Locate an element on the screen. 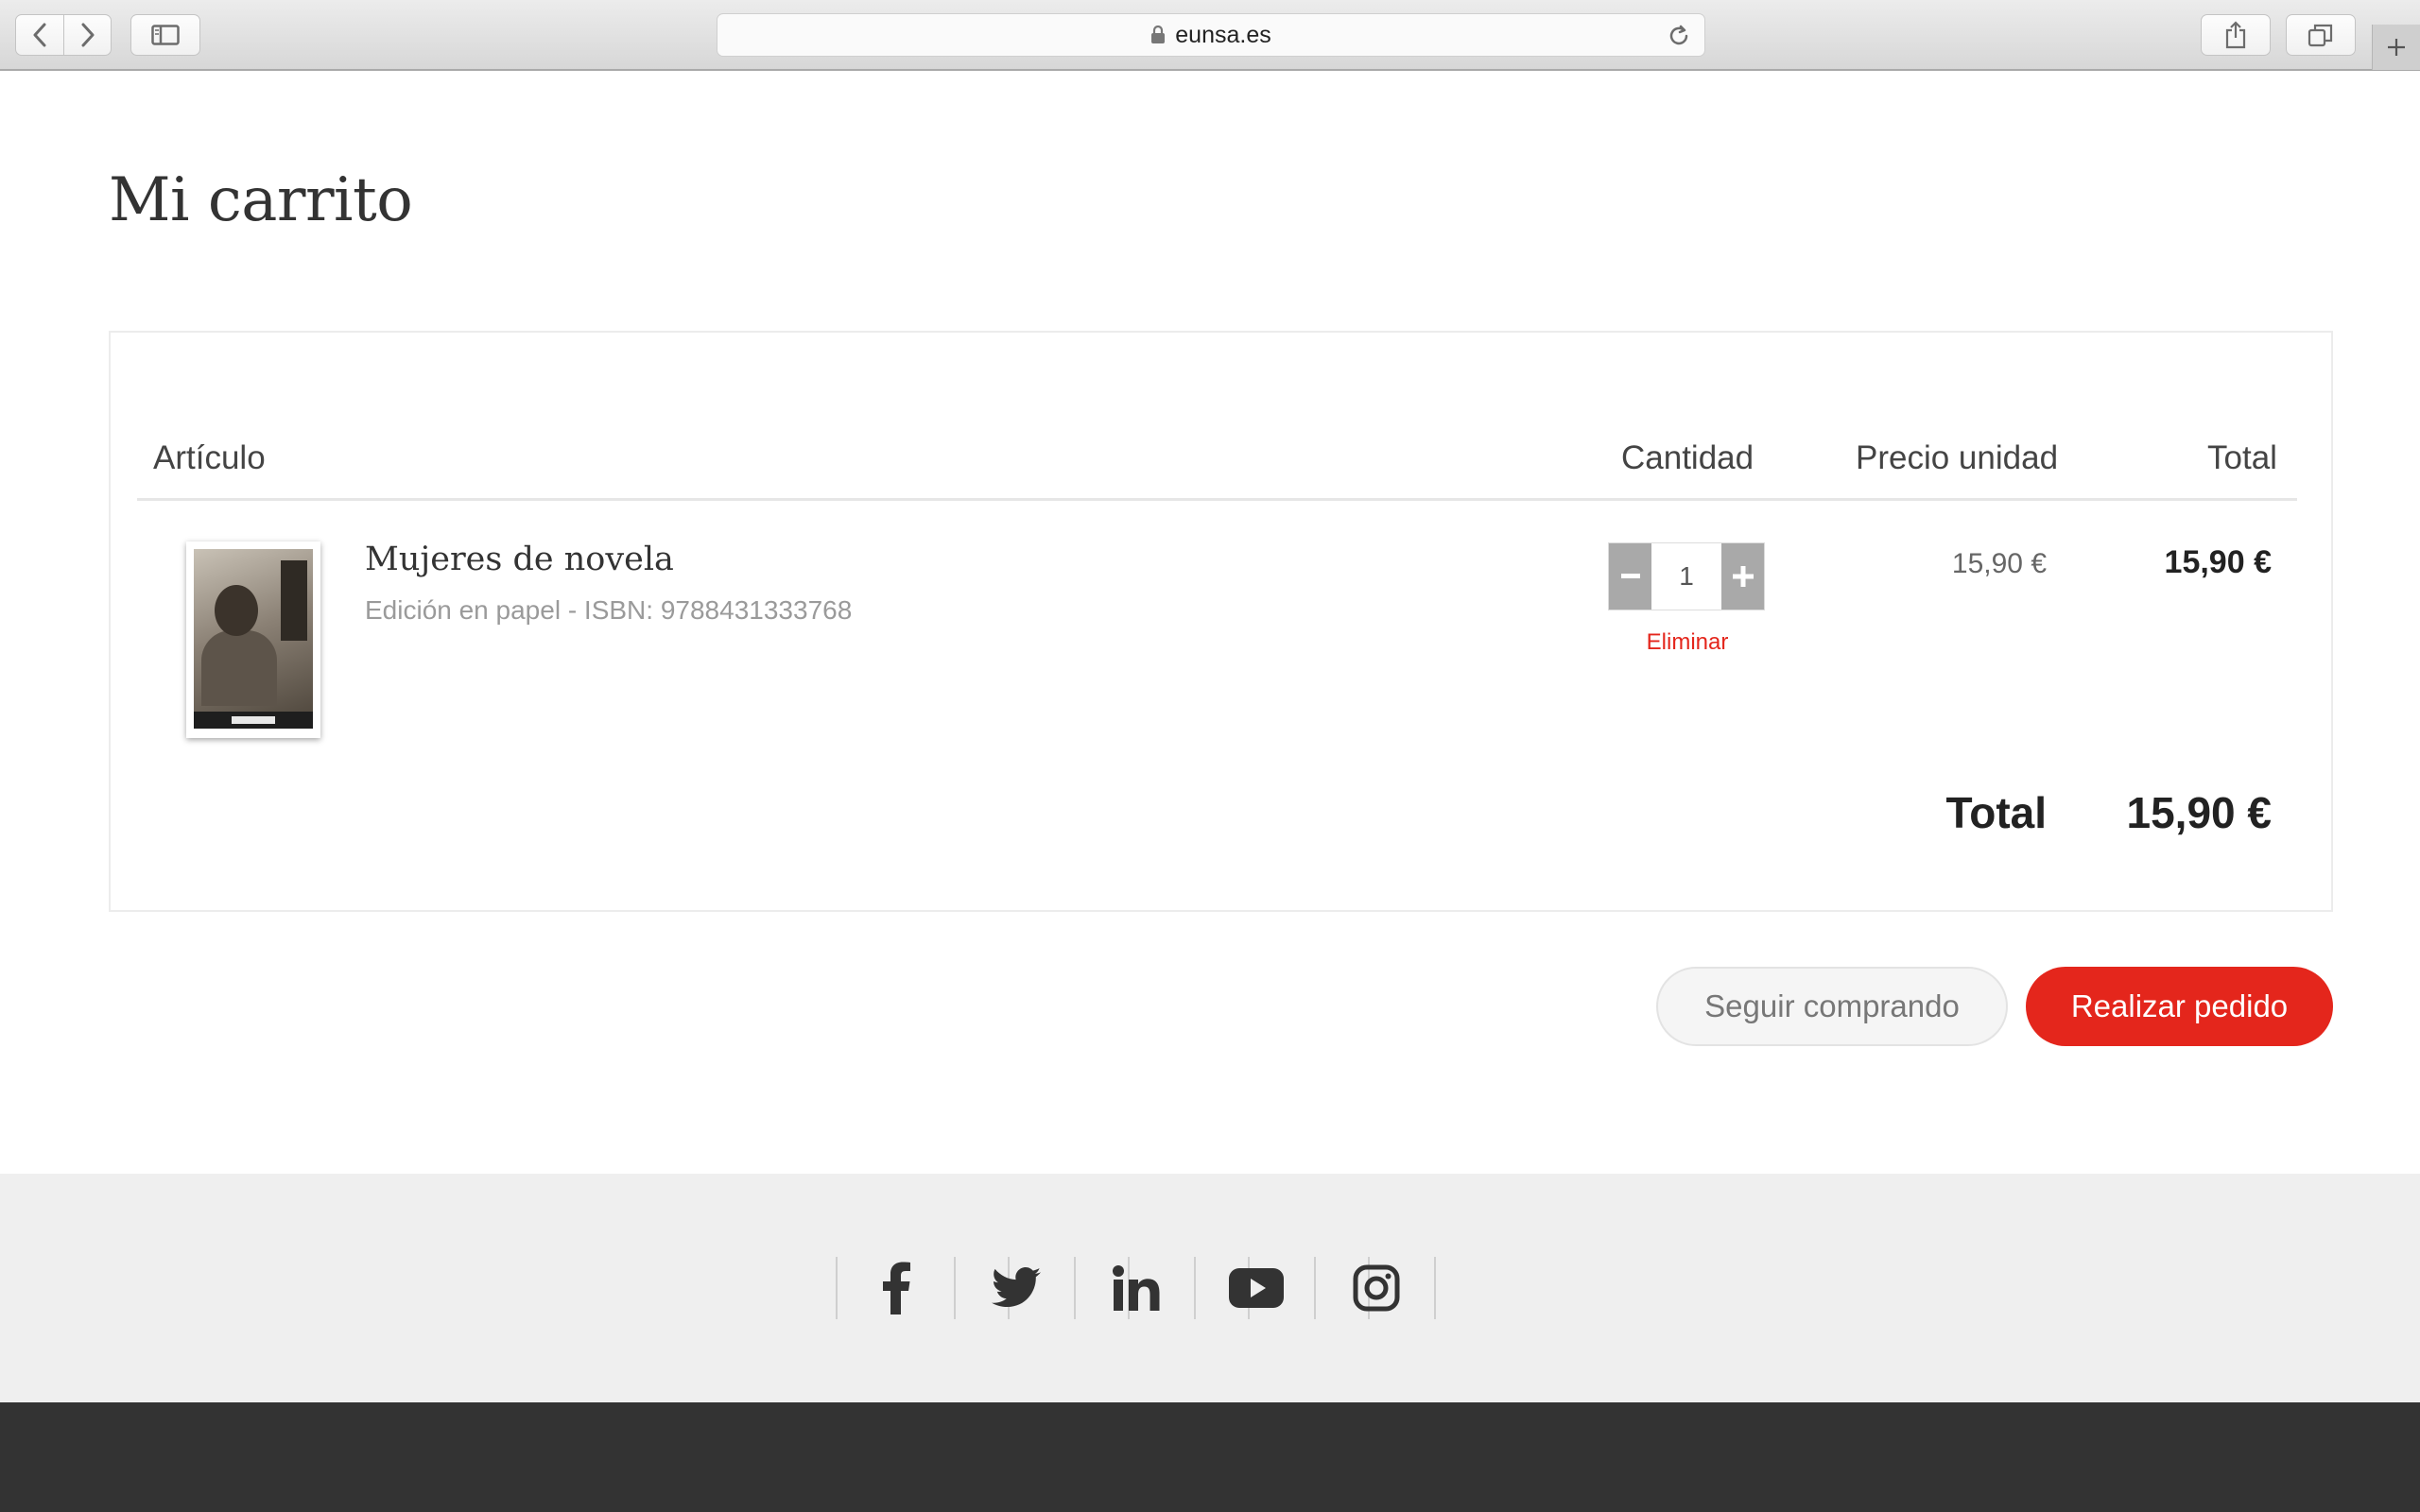 The width and height of the screenshot is (2420, 1512). twitter-icon is located at coordinates (1016, 1287).